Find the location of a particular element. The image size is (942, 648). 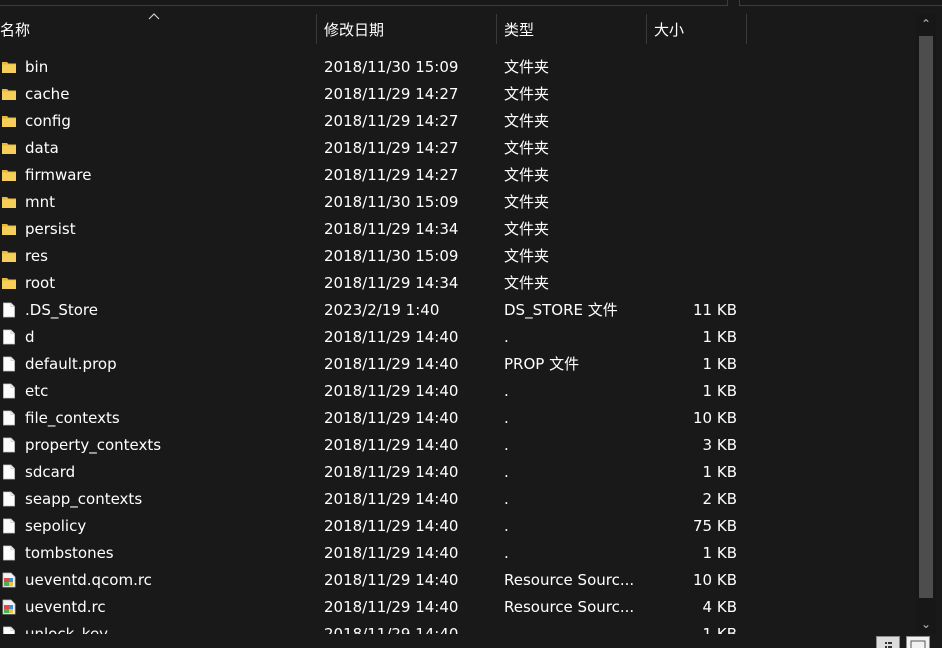

file-row: sepolicy 2018/11/29 14:40. 75 KB is located at coordinates (458, 526).